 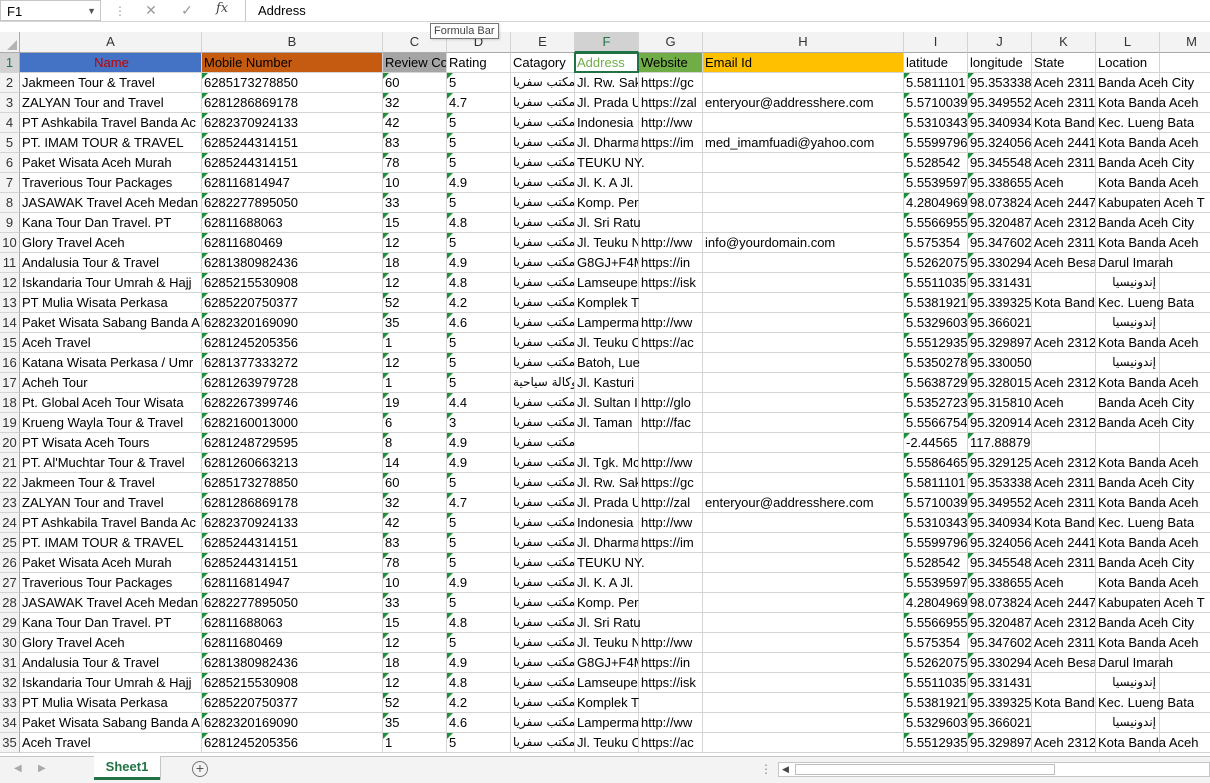 I want to click on table-cell: Aceh 2312, so click(x=1064, y=223).